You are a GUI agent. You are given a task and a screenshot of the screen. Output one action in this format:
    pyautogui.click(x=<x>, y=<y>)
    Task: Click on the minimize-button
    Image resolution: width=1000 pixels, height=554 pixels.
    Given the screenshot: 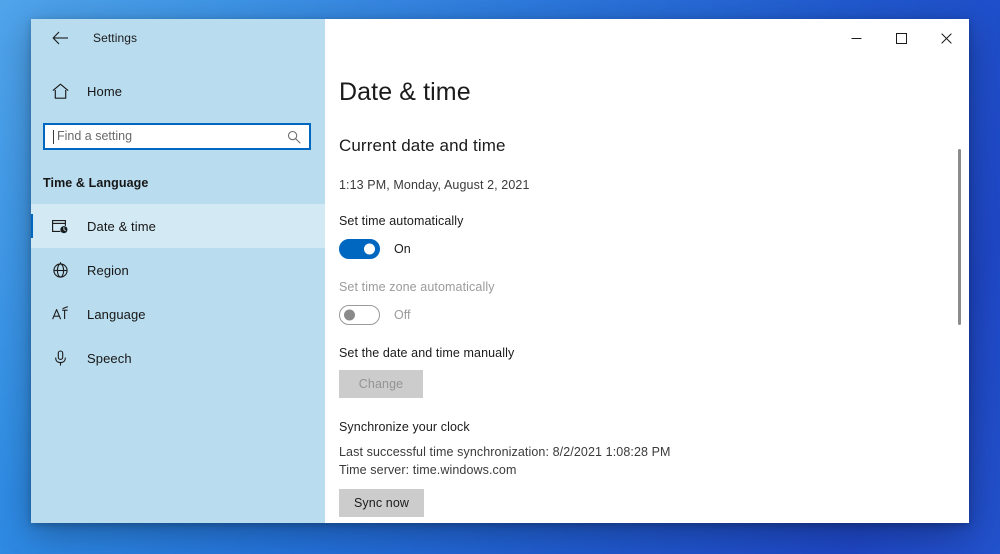 What is the action you would take?
    pyautogui.click(x=856, y=38)
    